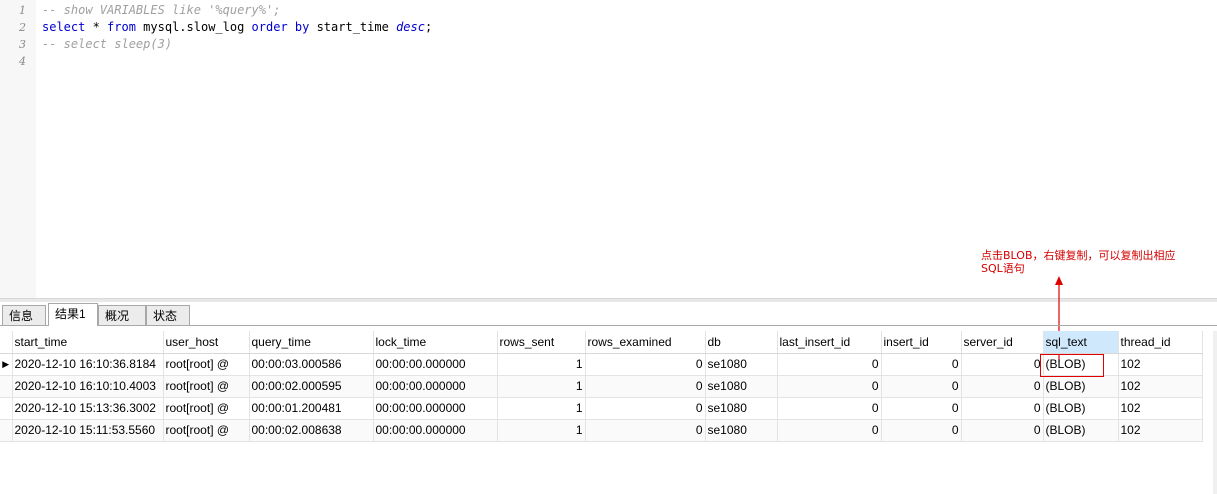  I want to click on panel-splitter, so click(608, 300).